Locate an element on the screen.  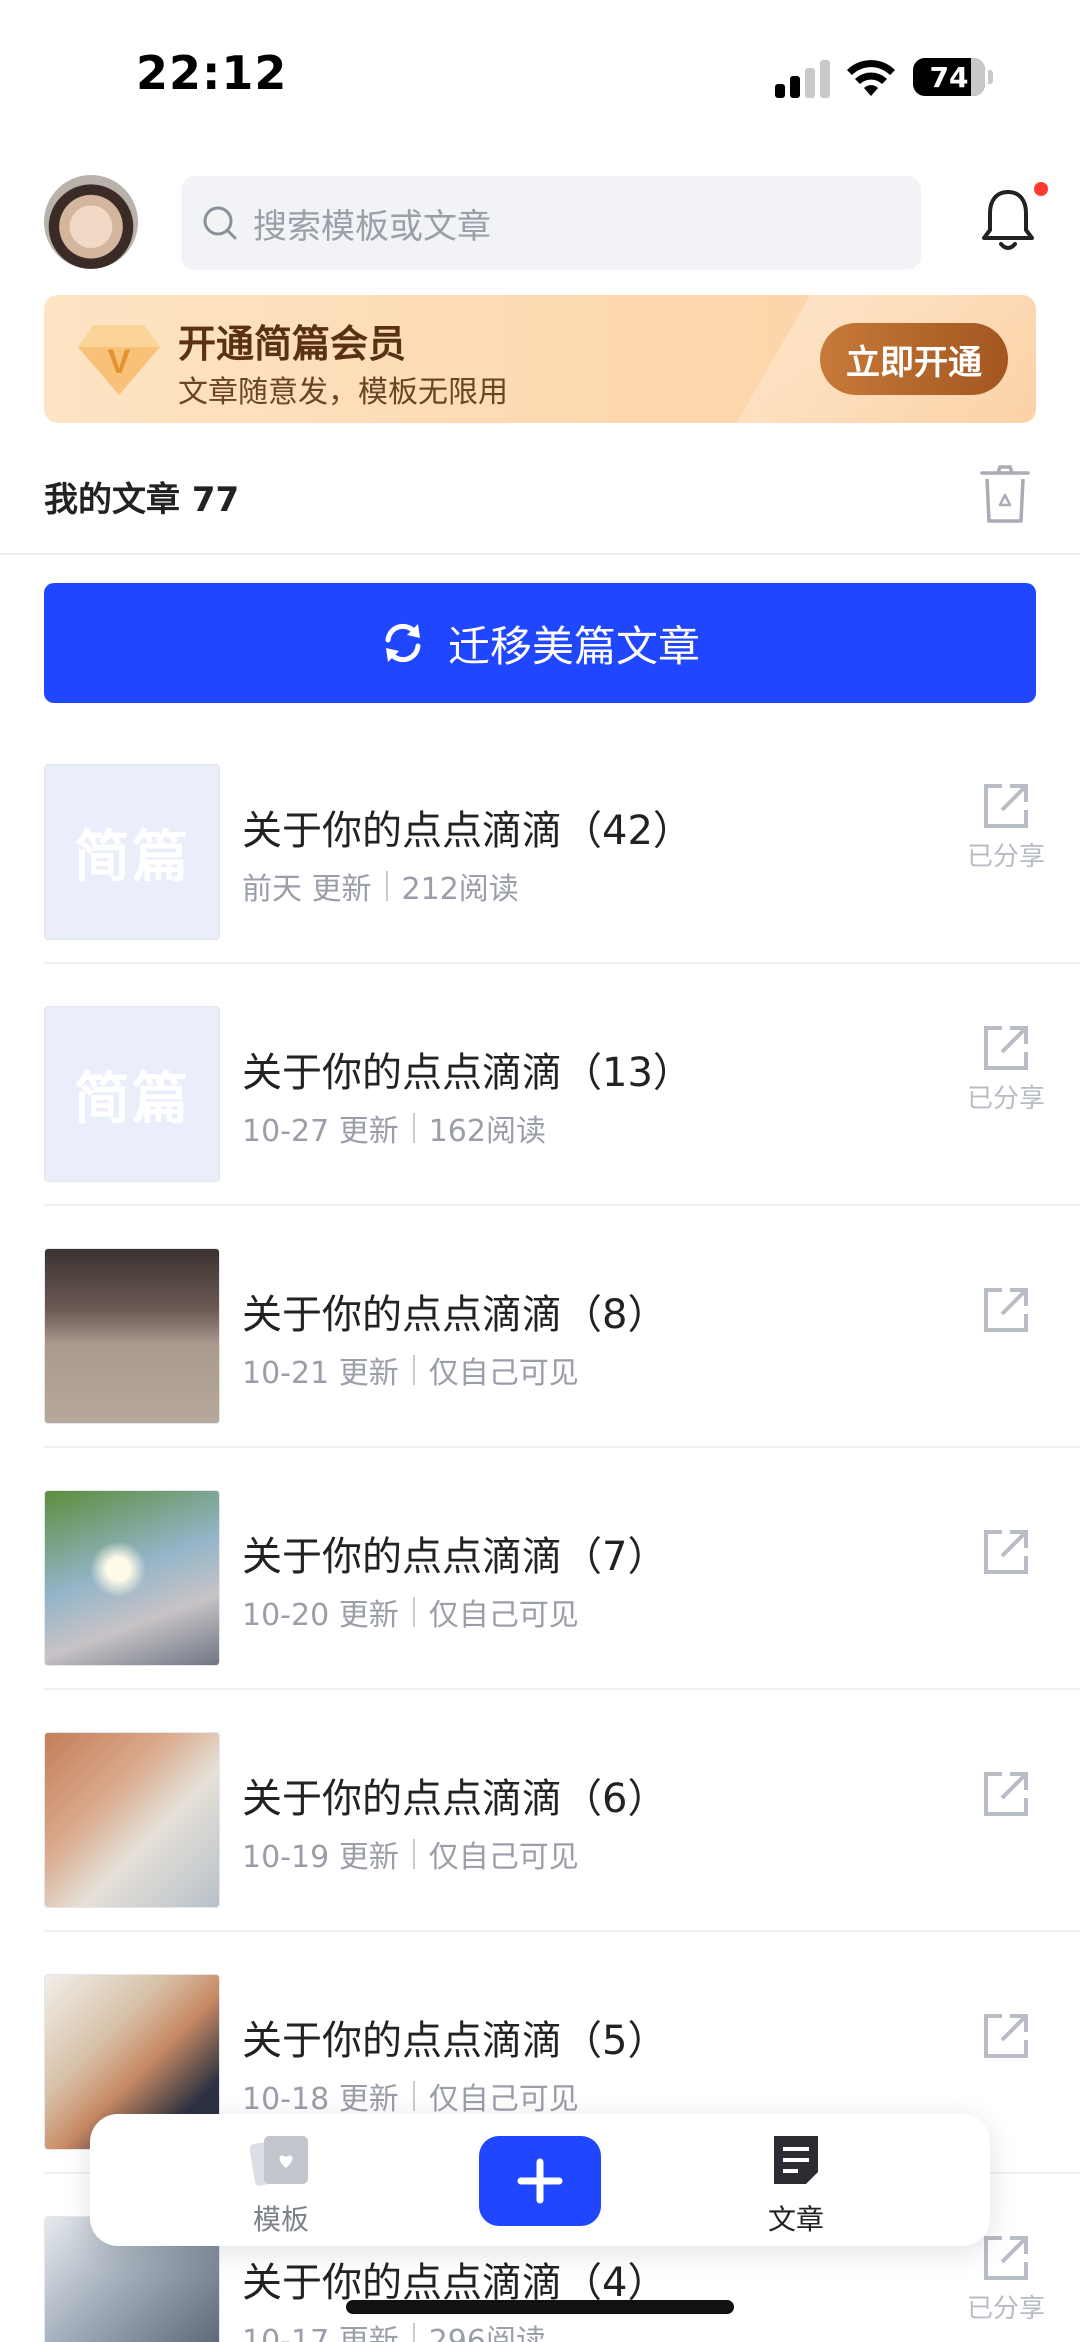
article-item: 关于你的点点滴滴（7） 10-20 更新 仅自己可见 is located at coordinates (540, 1569).